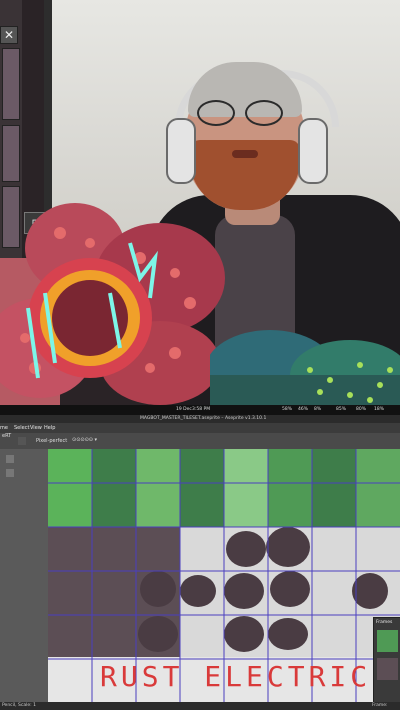 The image size is (400, 710). Describe the element at coordinates (200, 441) in the screenshot. I see `context-bar: eRT Pixel-perfect ⊙⊙⊙⊙⊙ ▾` at that location.